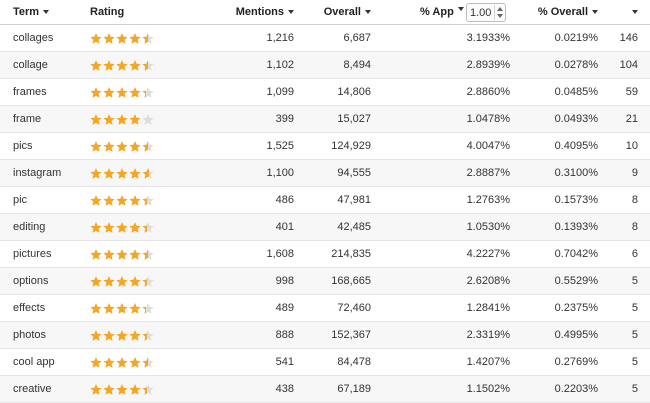 This screenshot has height=403, width=650. I want to click on overall-cell: 214,835, so click(351, 254).